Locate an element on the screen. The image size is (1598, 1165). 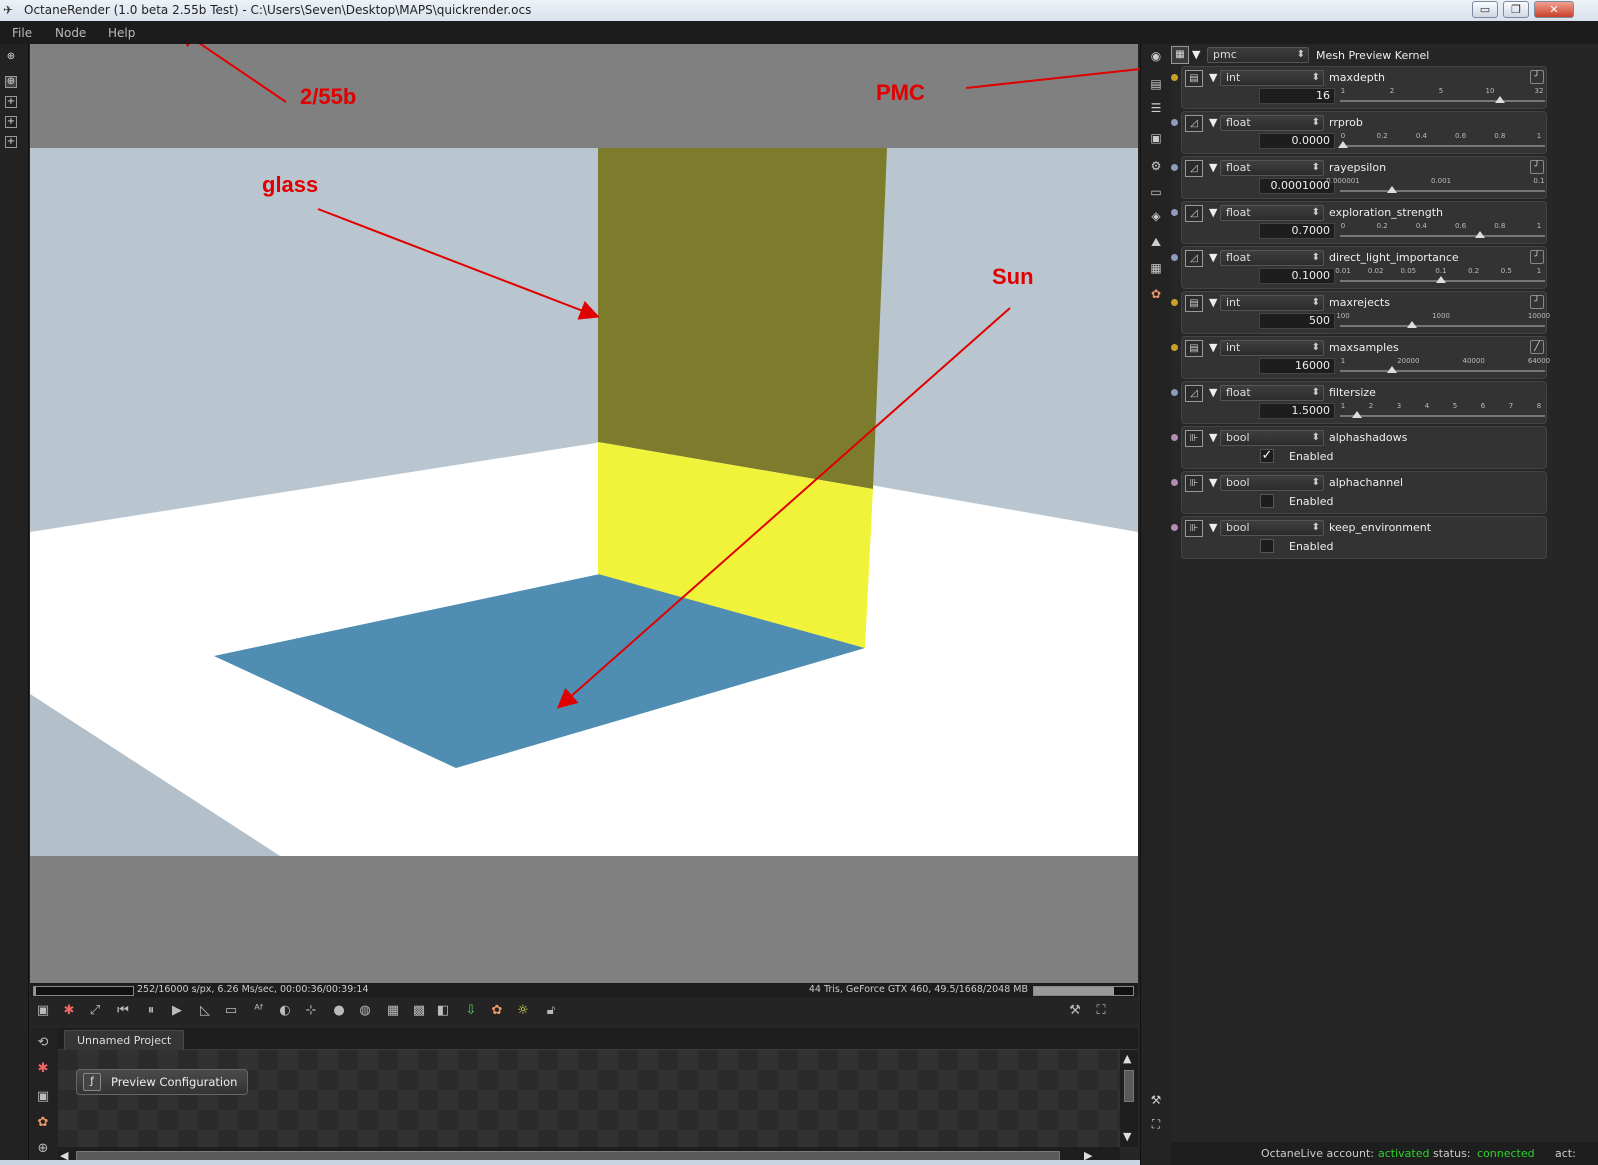
sun-icon: ☼ is located at coordinates (523, 1011).